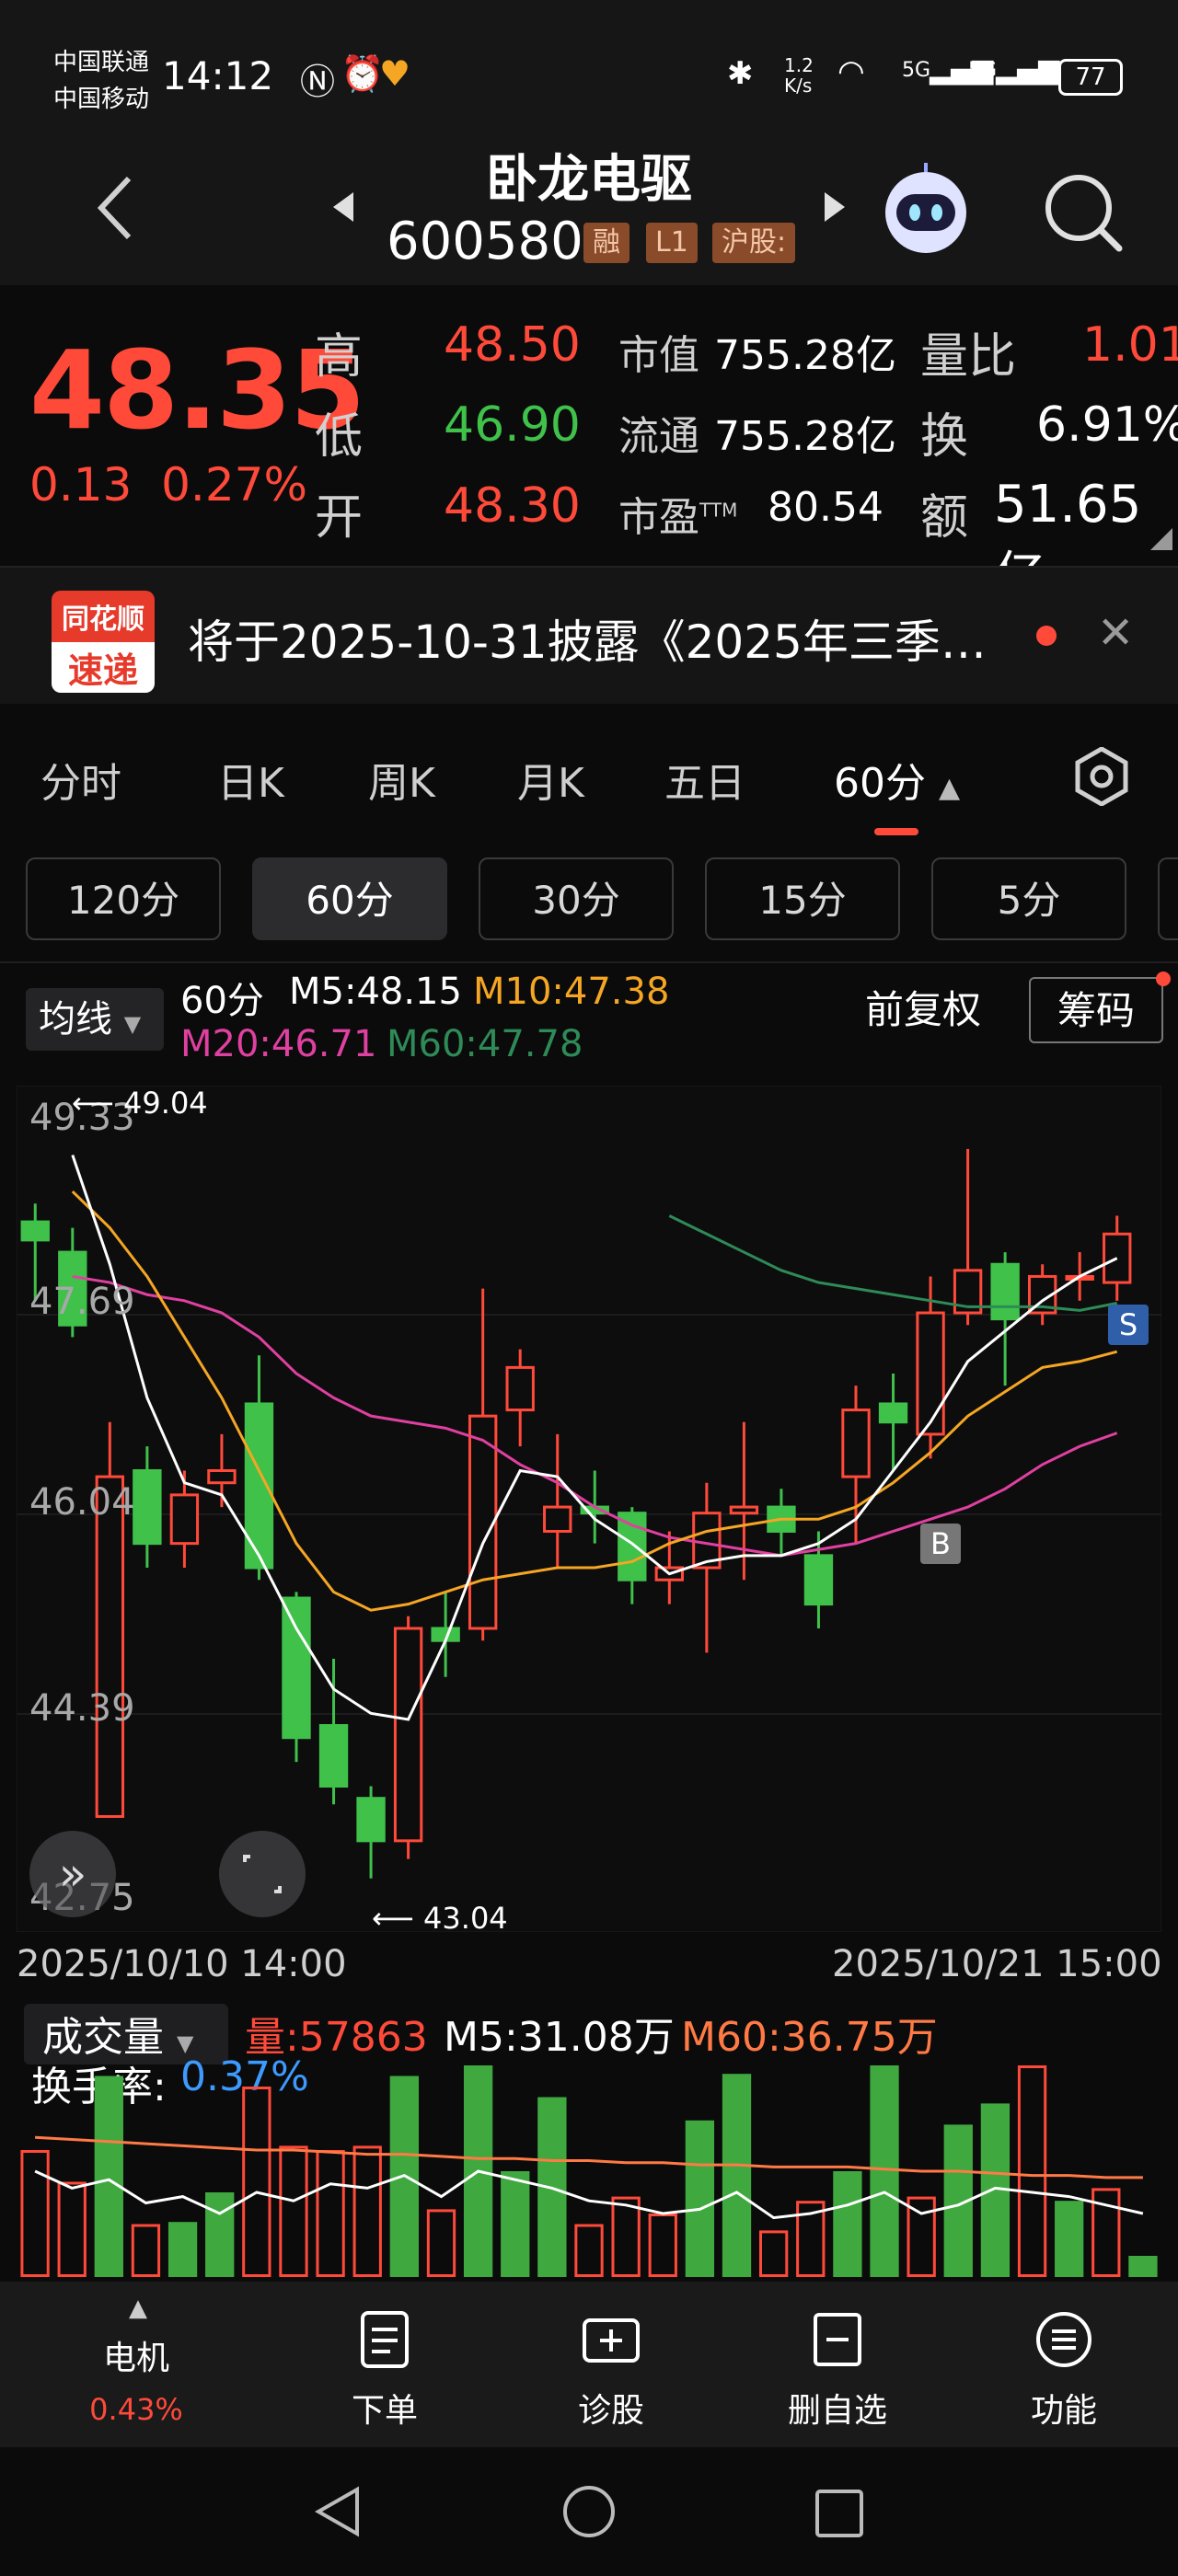 The width and height of the screenshot is (1178, 2576). What do you see at coordinates (550, 779) in the screenshot?
I see `tab-monthly: 月K` at bounding box center [550, 779].